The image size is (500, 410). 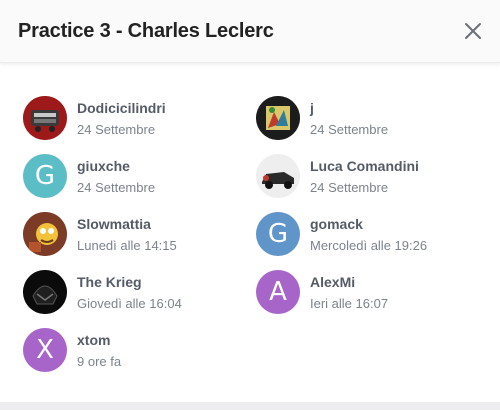 I want to click on avatar-letter: X, so click(x=45, y=350).